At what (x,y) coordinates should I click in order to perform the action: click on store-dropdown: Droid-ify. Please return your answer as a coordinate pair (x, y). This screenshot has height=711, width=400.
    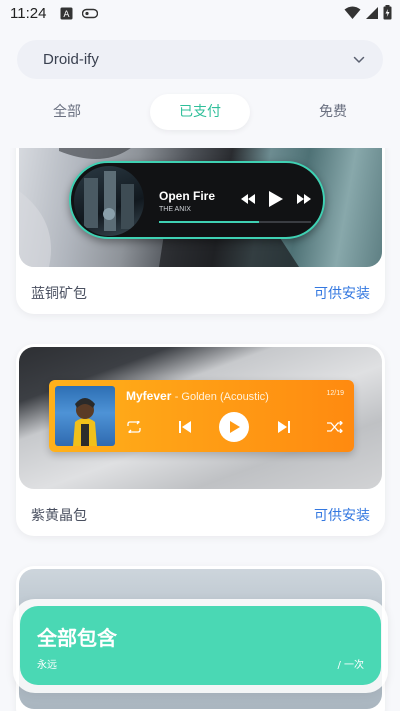
    Looking at the image, I should click on (200, 59).